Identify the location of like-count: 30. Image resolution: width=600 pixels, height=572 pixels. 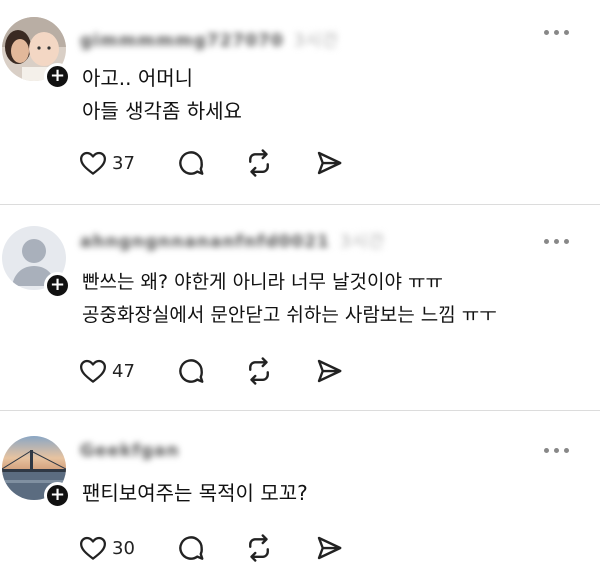
(123, 548).